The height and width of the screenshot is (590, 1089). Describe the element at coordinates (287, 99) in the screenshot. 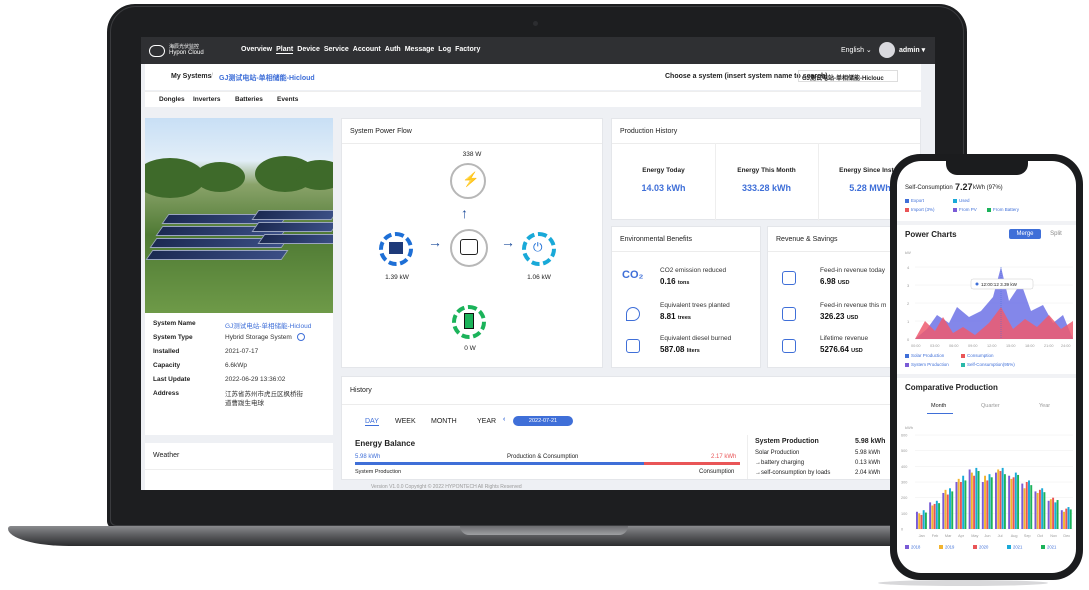

I see `tab-events: Events` at that location.